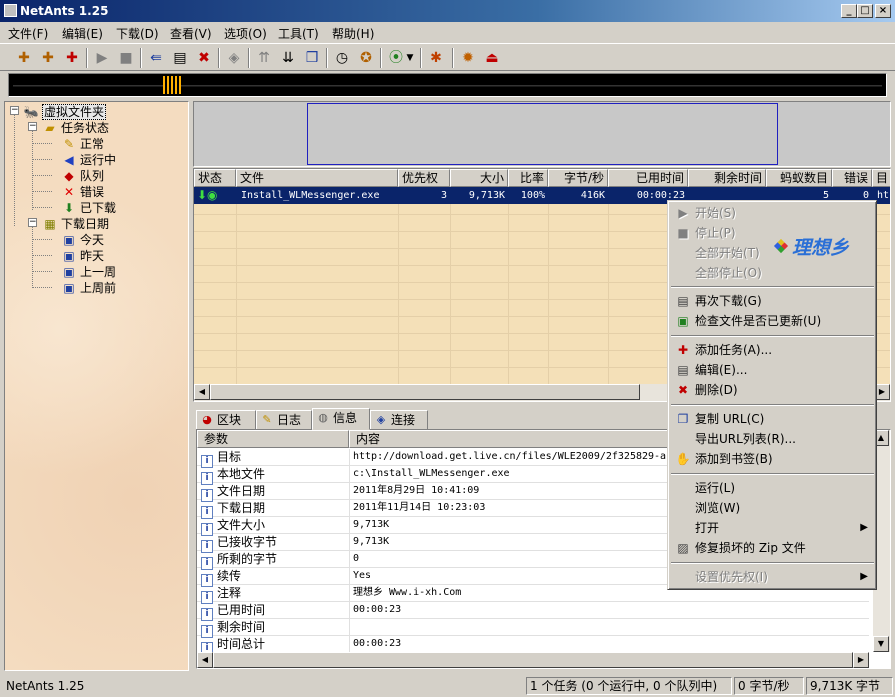 The width and height of the screenshot is (895, 697). I want to click on title-bar: NetAnts 1.25 _ □ ×, so click(447, 11).